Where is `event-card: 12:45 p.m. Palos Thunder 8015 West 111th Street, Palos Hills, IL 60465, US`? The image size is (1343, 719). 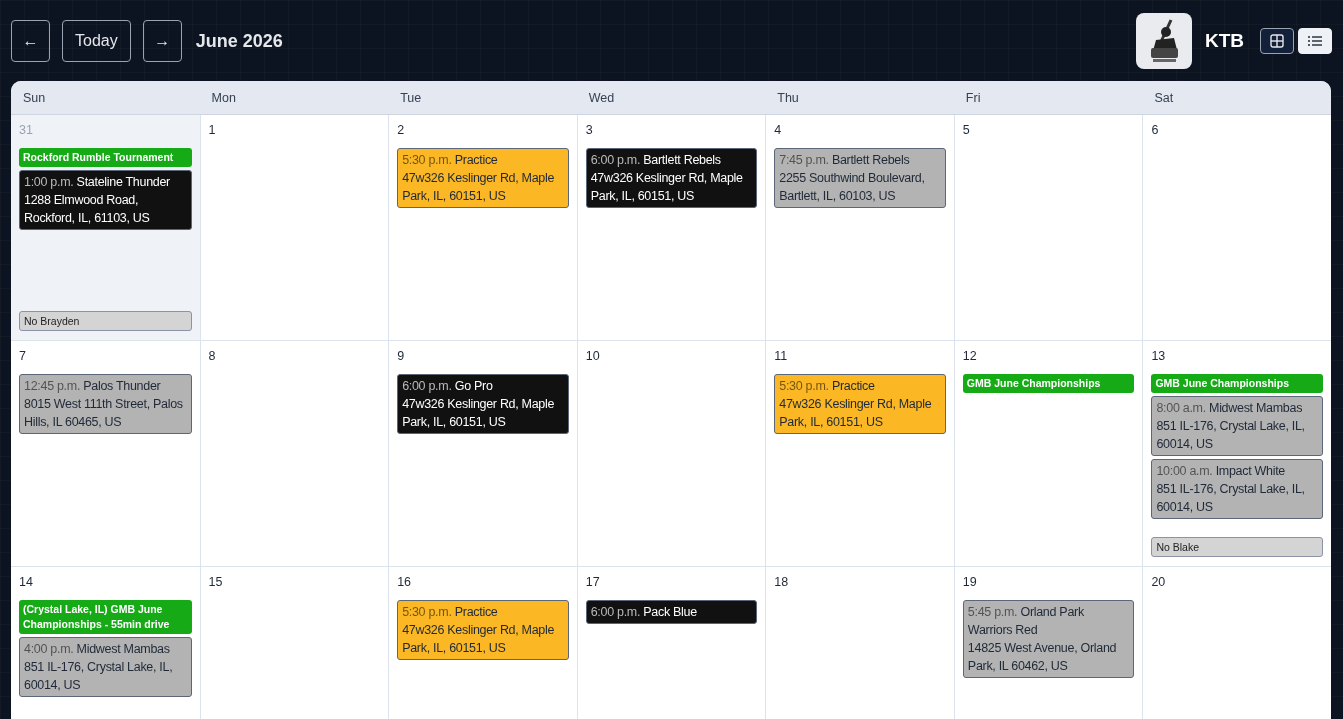 event-card: 12:45 p.m. Palos Thunder 8015 West 111th Street, Palos Hills, IL 60465, US is located at coordinates (105, 404).